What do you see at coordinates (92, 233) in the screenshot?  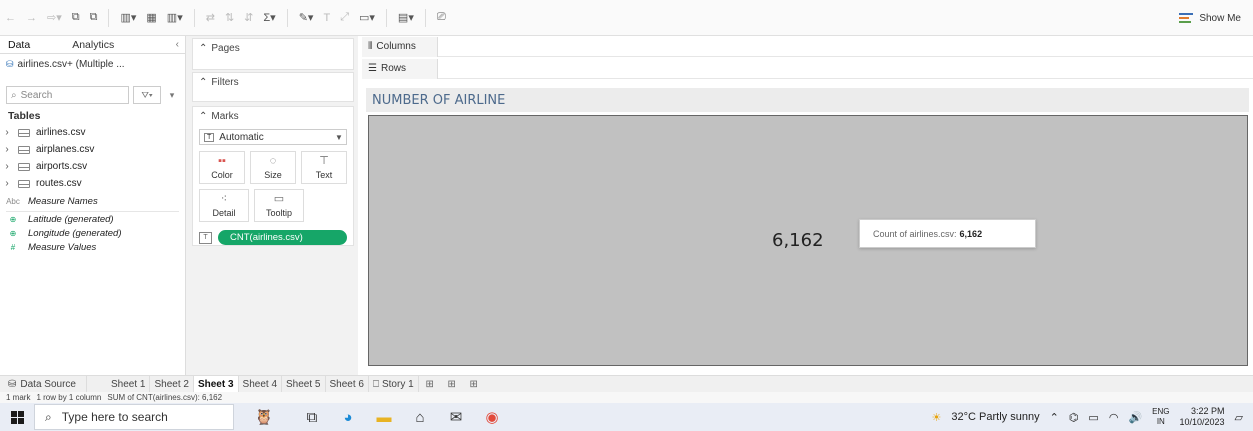 I see `field-item: ⊕ Longitude (generated)` at bounding box center [92, 233].